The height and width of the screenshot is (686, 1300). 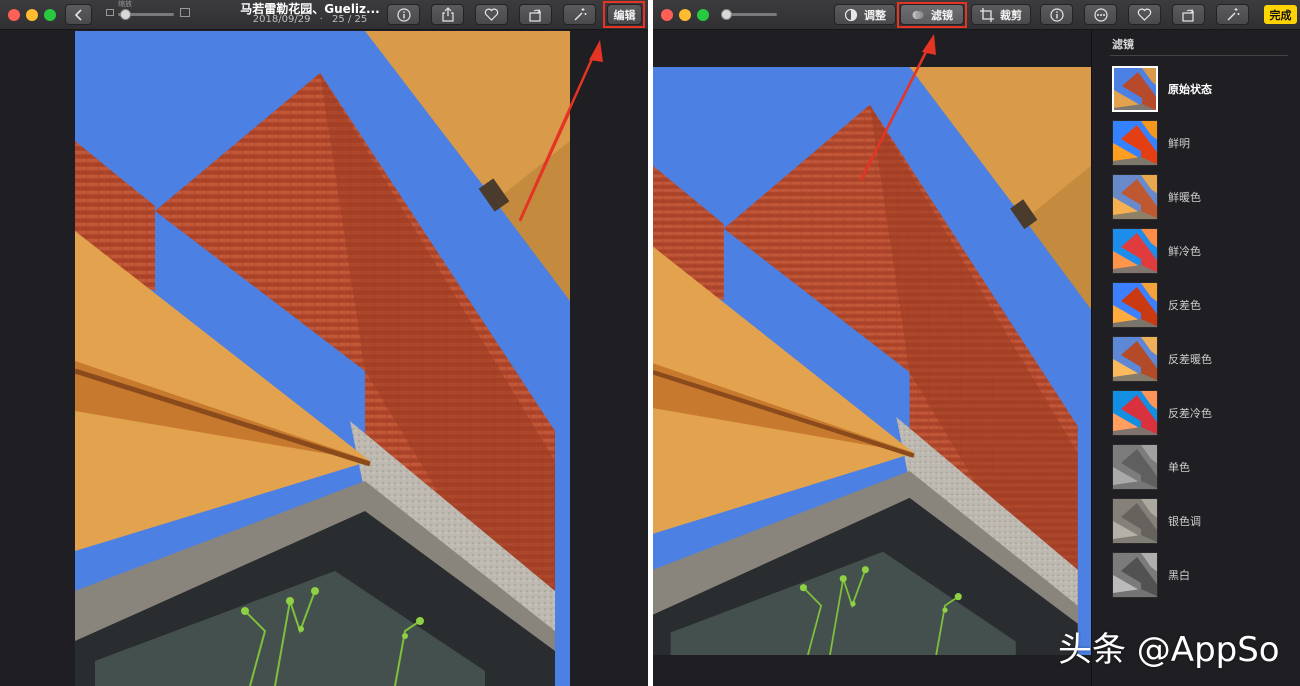 I want to click on filter-label: 反差暖色, so click(x=1190, y=359).